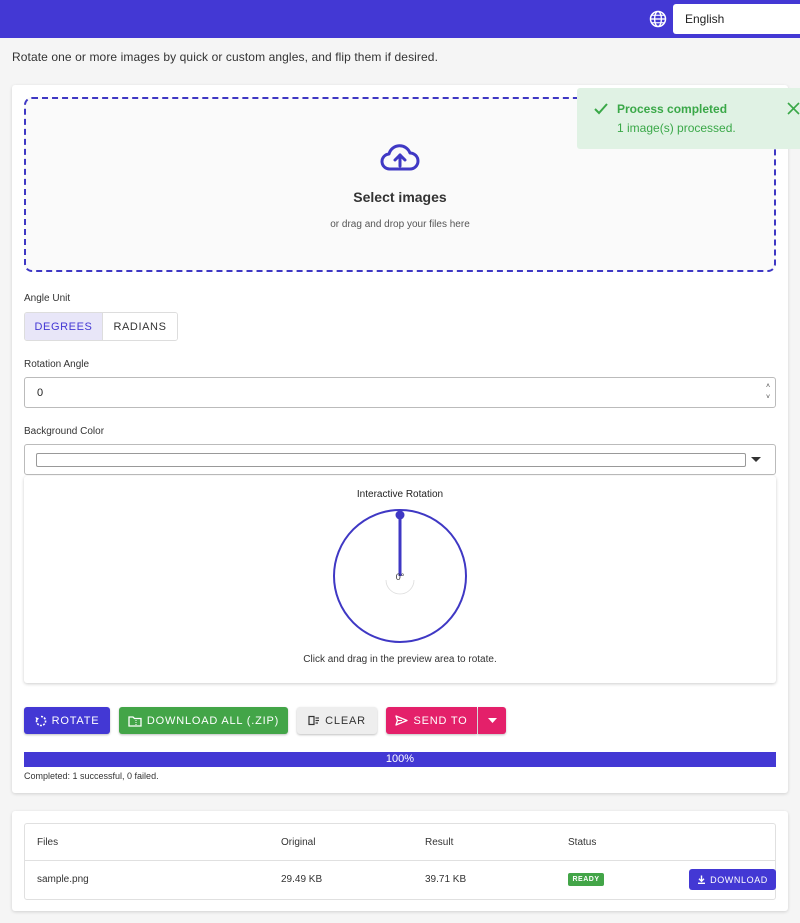 Image resolution: width=800 pixels, height=923 pixels. I want to click on rotation-title: Interactive Rotation, so click(400, 494).